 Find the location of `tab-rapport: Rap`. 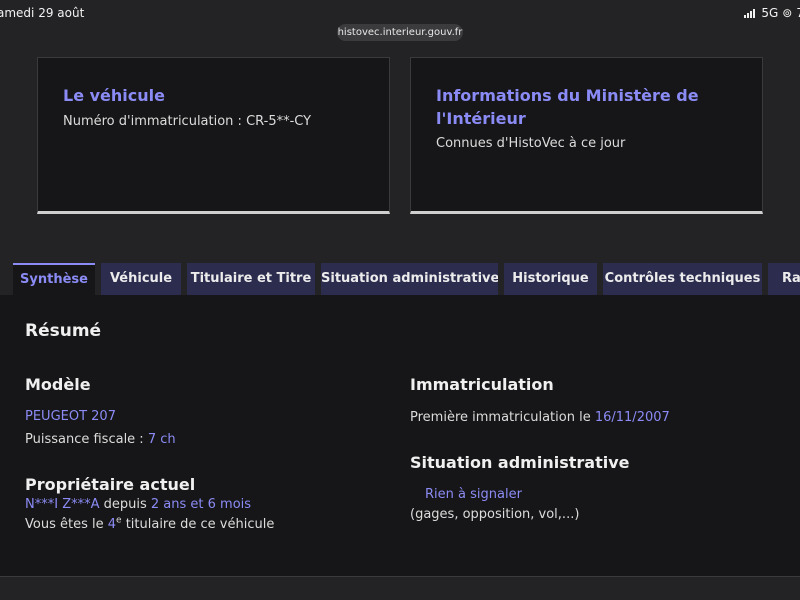

tab-rapport: Rap is located at coordinates (784, 279).